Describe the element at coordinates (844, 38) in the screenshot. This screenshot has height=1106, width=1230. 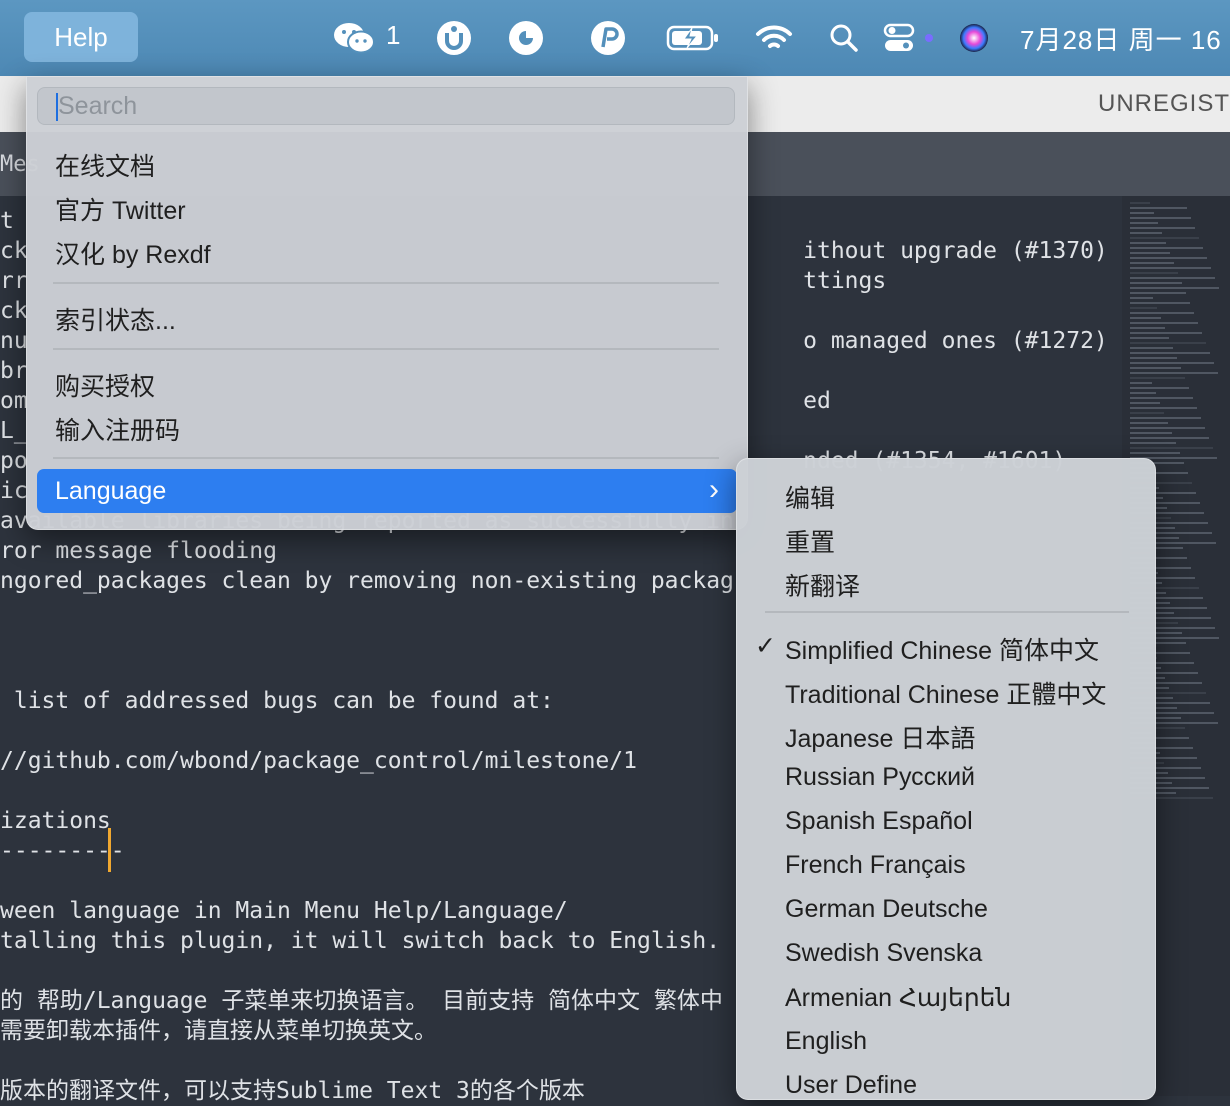
I see `search-icon` at that location.